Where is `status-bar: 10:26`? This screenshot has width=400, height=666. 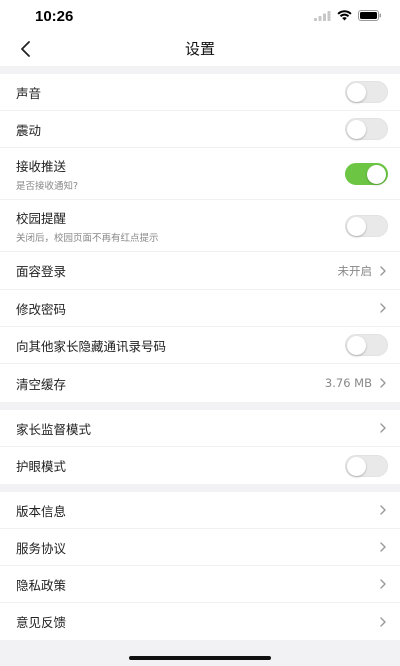
status-bar: 10:26 is located at coordinates (200, 16).